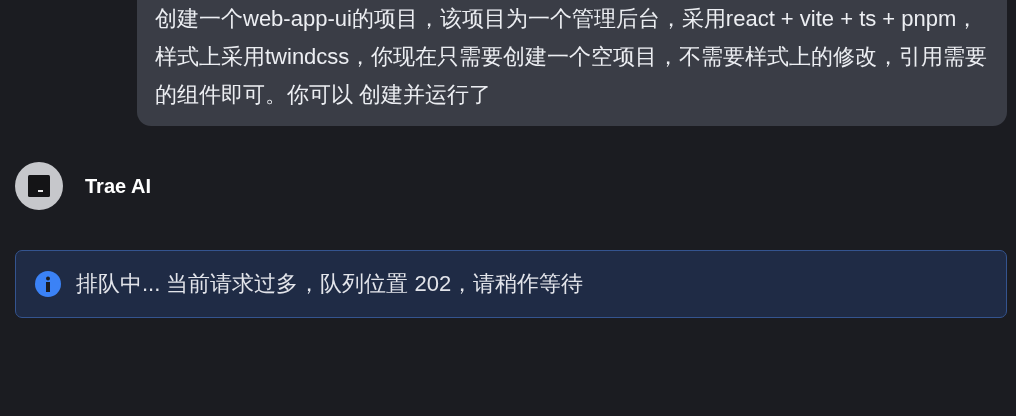 This screenshot has height=416, width=1016. Describe the element at coordinates (48, 284) in the screenshot. I see `info-icon` at that location.